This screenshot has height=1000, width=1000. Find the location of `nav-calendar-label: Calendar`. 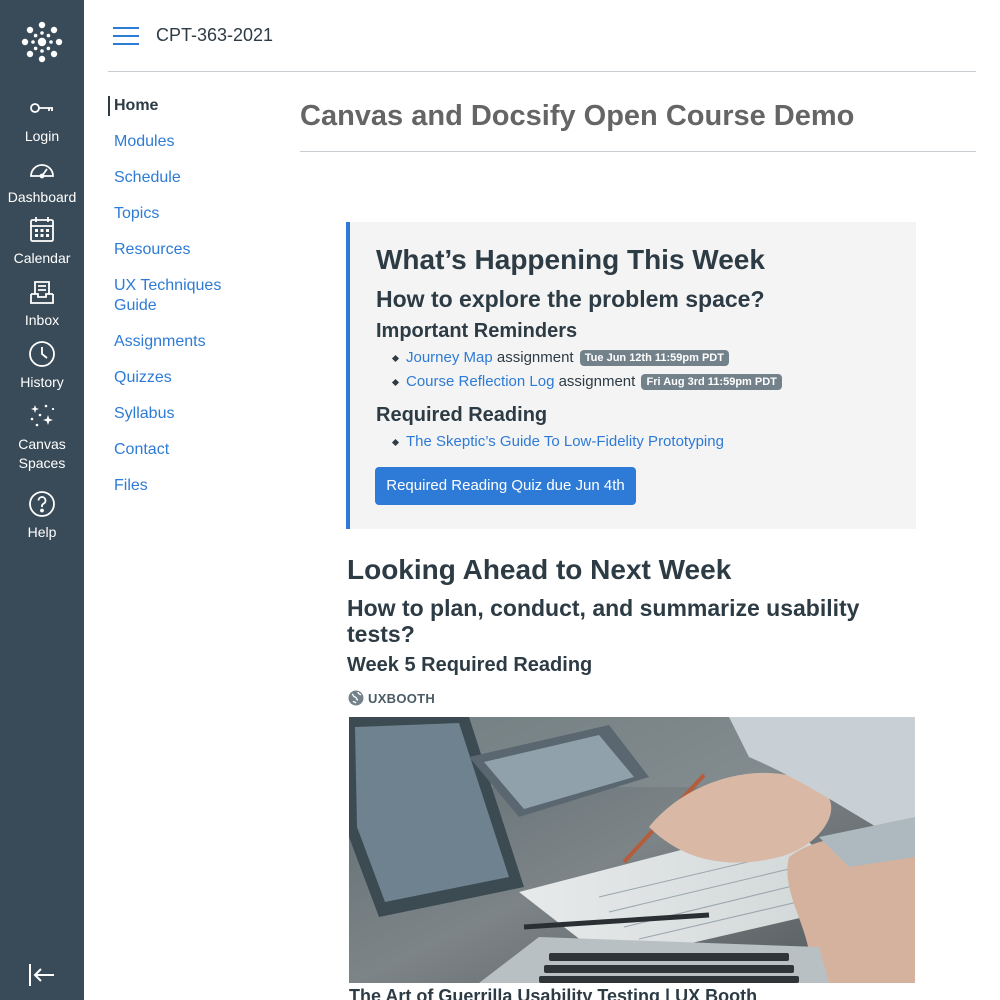

nav-calendar-label: Calendar is located at coordinates (42, 258).